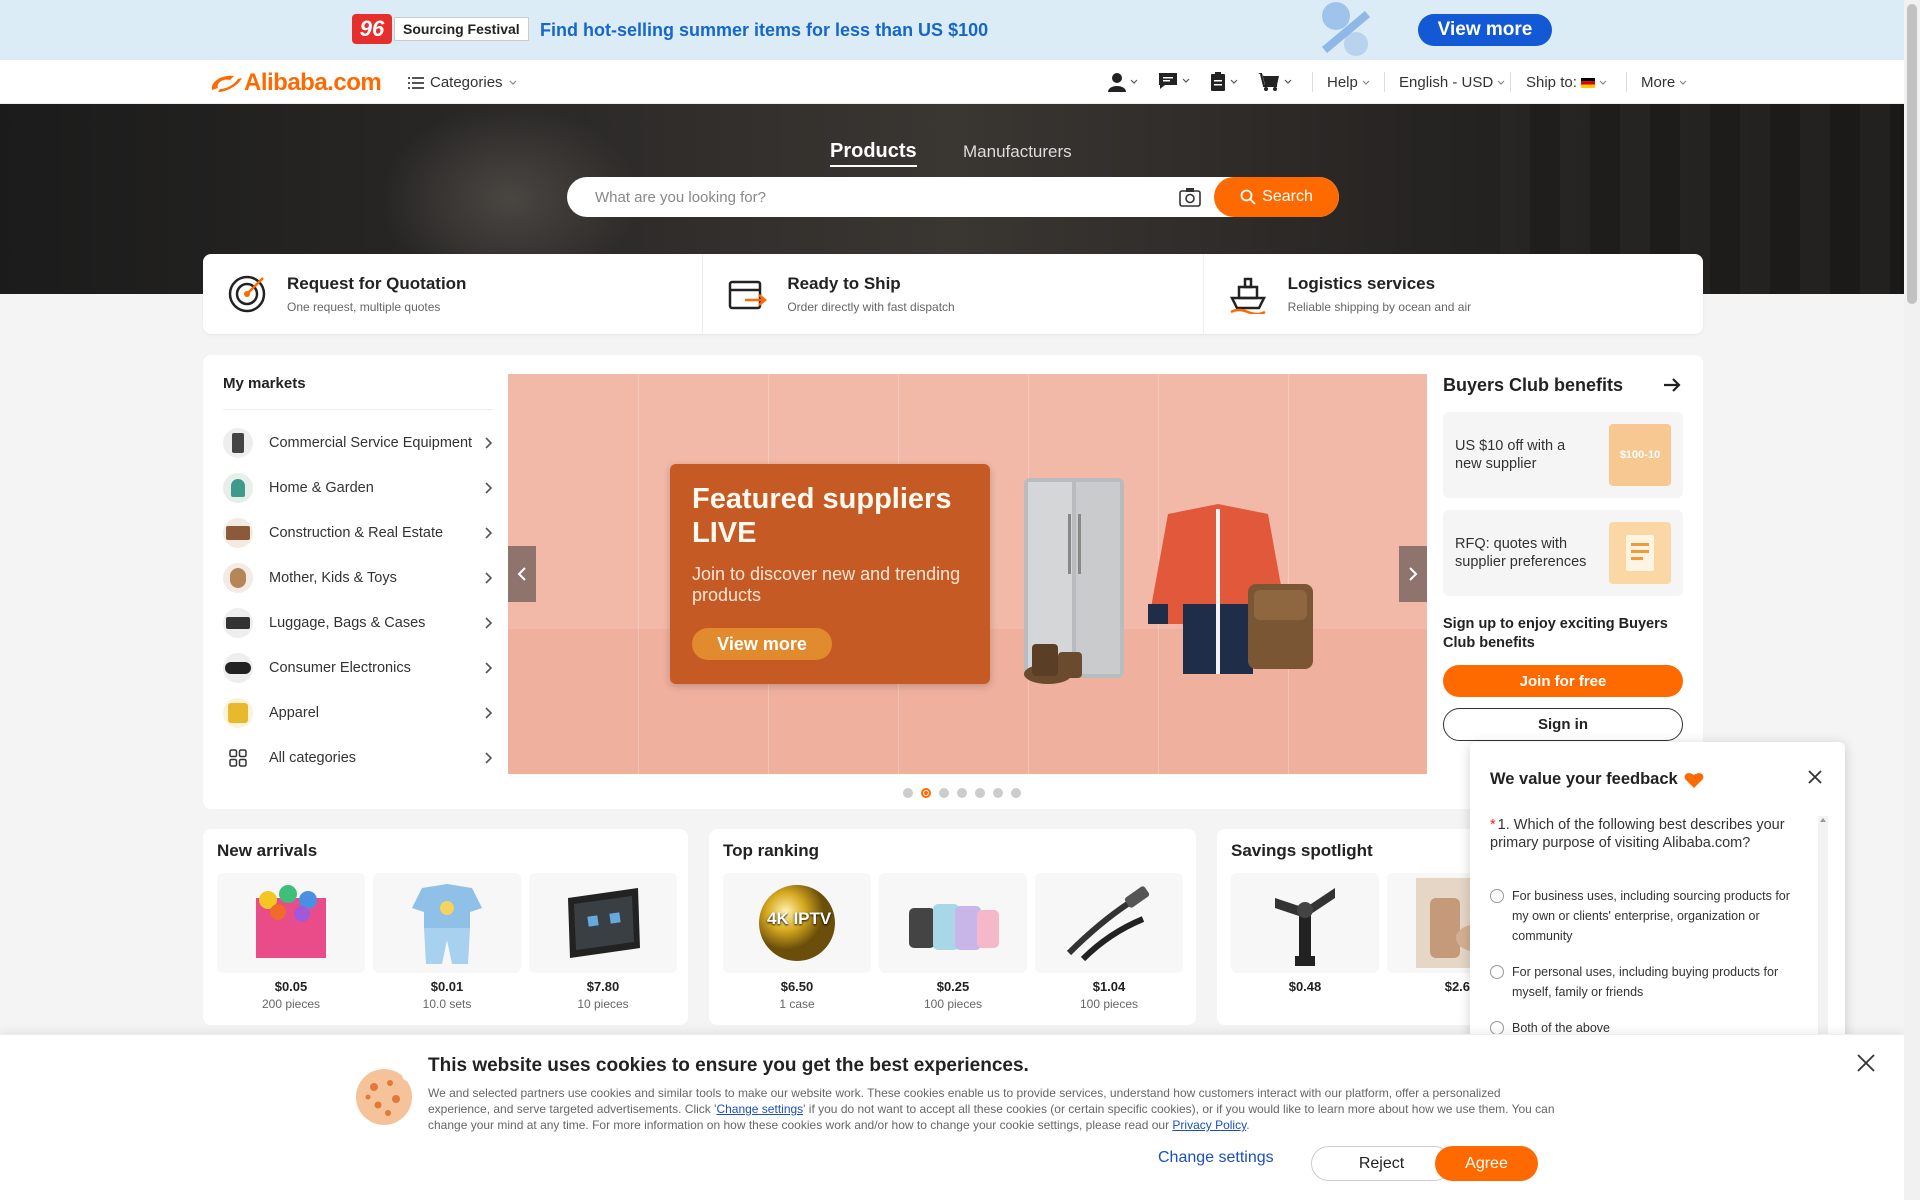 Image resolution: width=1920 pixels, height=1200 pixels. I want to click on message-icon, so click(1168, 81).